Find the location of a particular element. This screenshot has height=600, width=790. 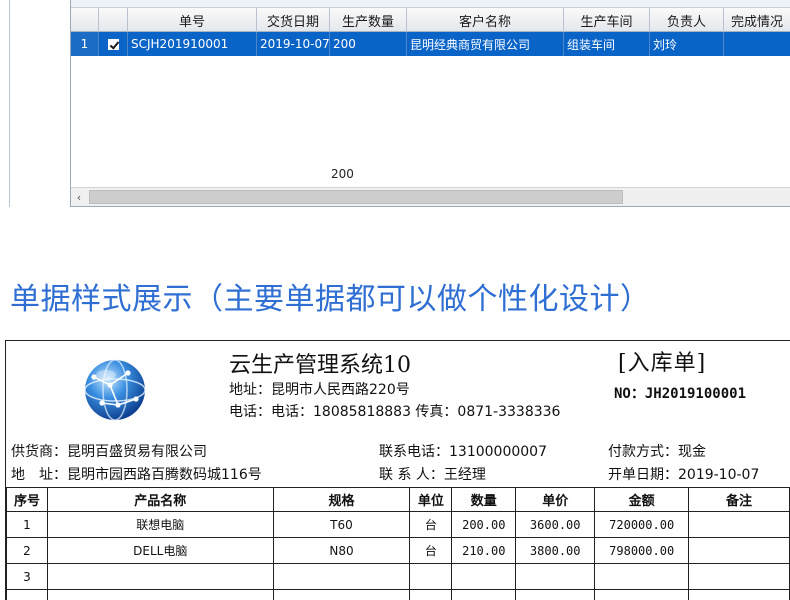

document-number: NO：JH2019100001 is located at coordinates (680, 394).